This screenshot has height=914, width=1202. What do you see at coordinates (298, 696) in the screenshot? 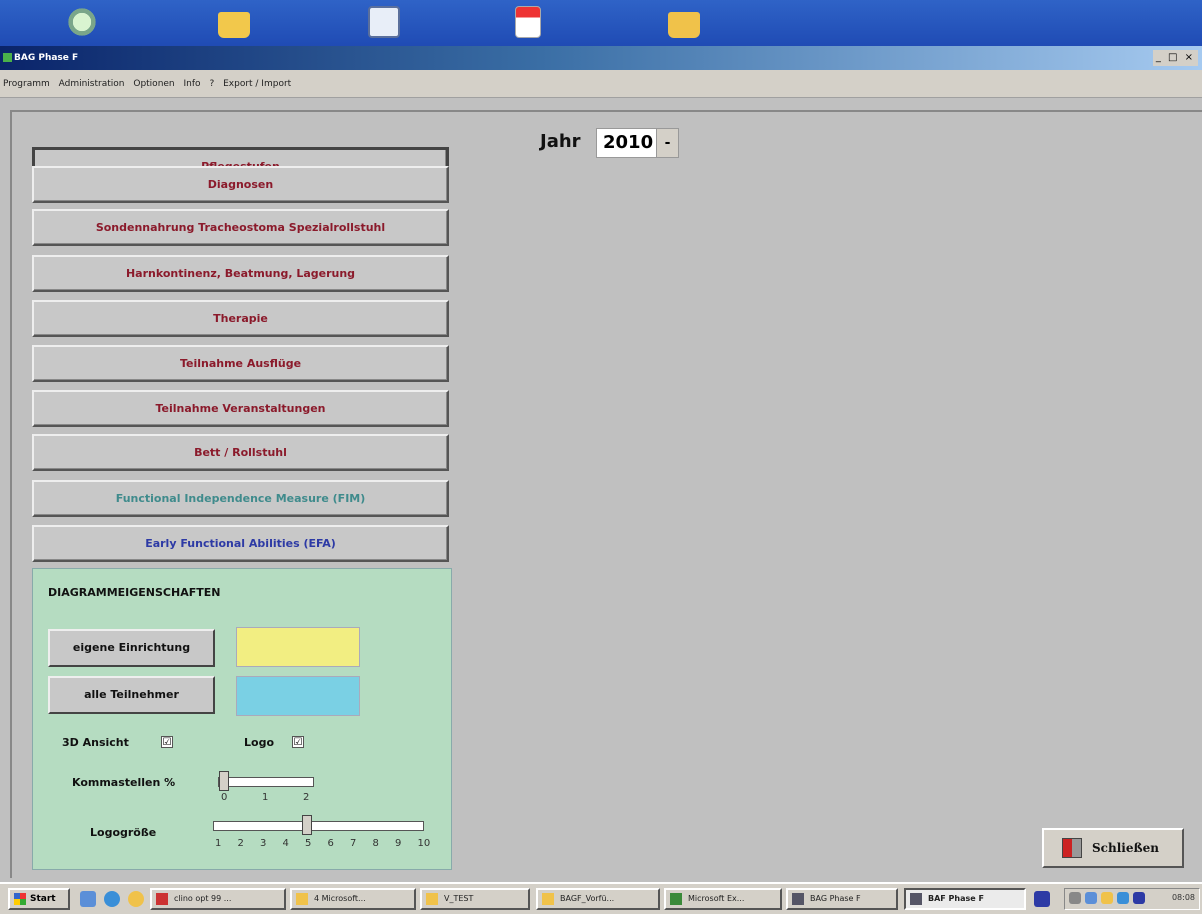
I see `all-participants-color-swatch` at bounding box center [298, 696].